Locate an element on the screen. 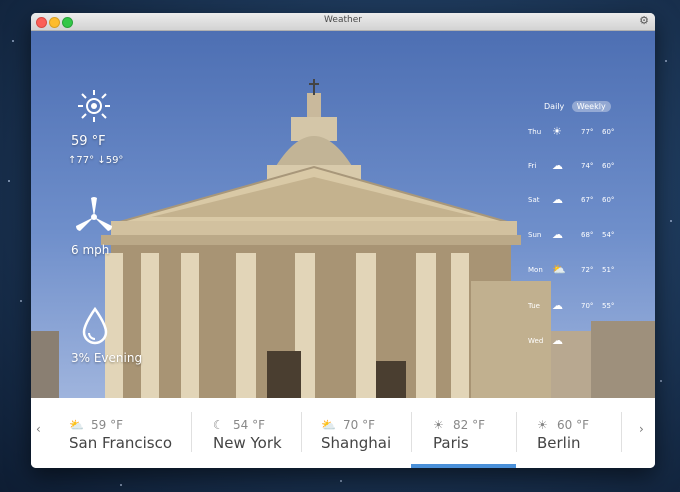  sun-icon is located at coordinates (94, 106).